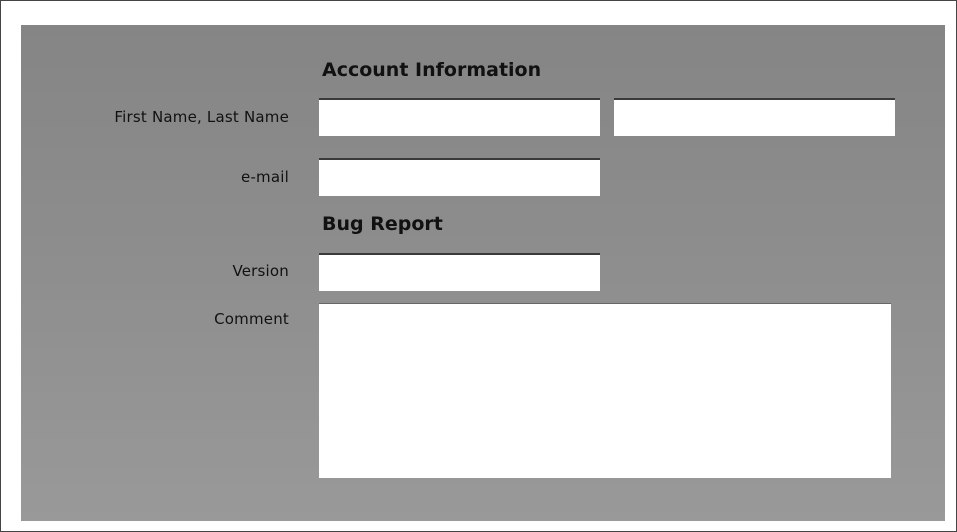 This screenshot has width=957, height=532. Describe the element at coordinates (201, 117) in the screenshot. I see `first-last-name-label: First Name, Last Name` at that location.